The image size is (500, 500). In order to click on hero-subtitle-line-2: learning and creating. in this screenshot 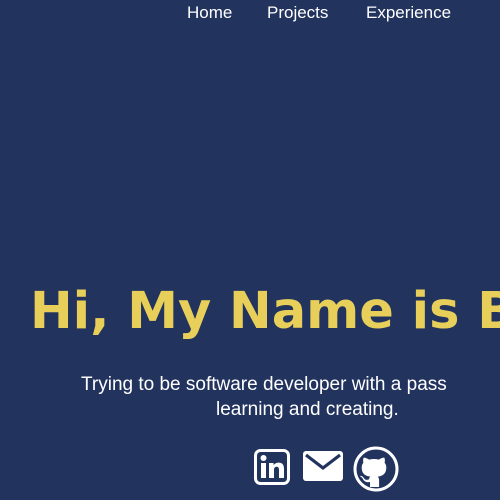, I will do `click(307, 409)`.